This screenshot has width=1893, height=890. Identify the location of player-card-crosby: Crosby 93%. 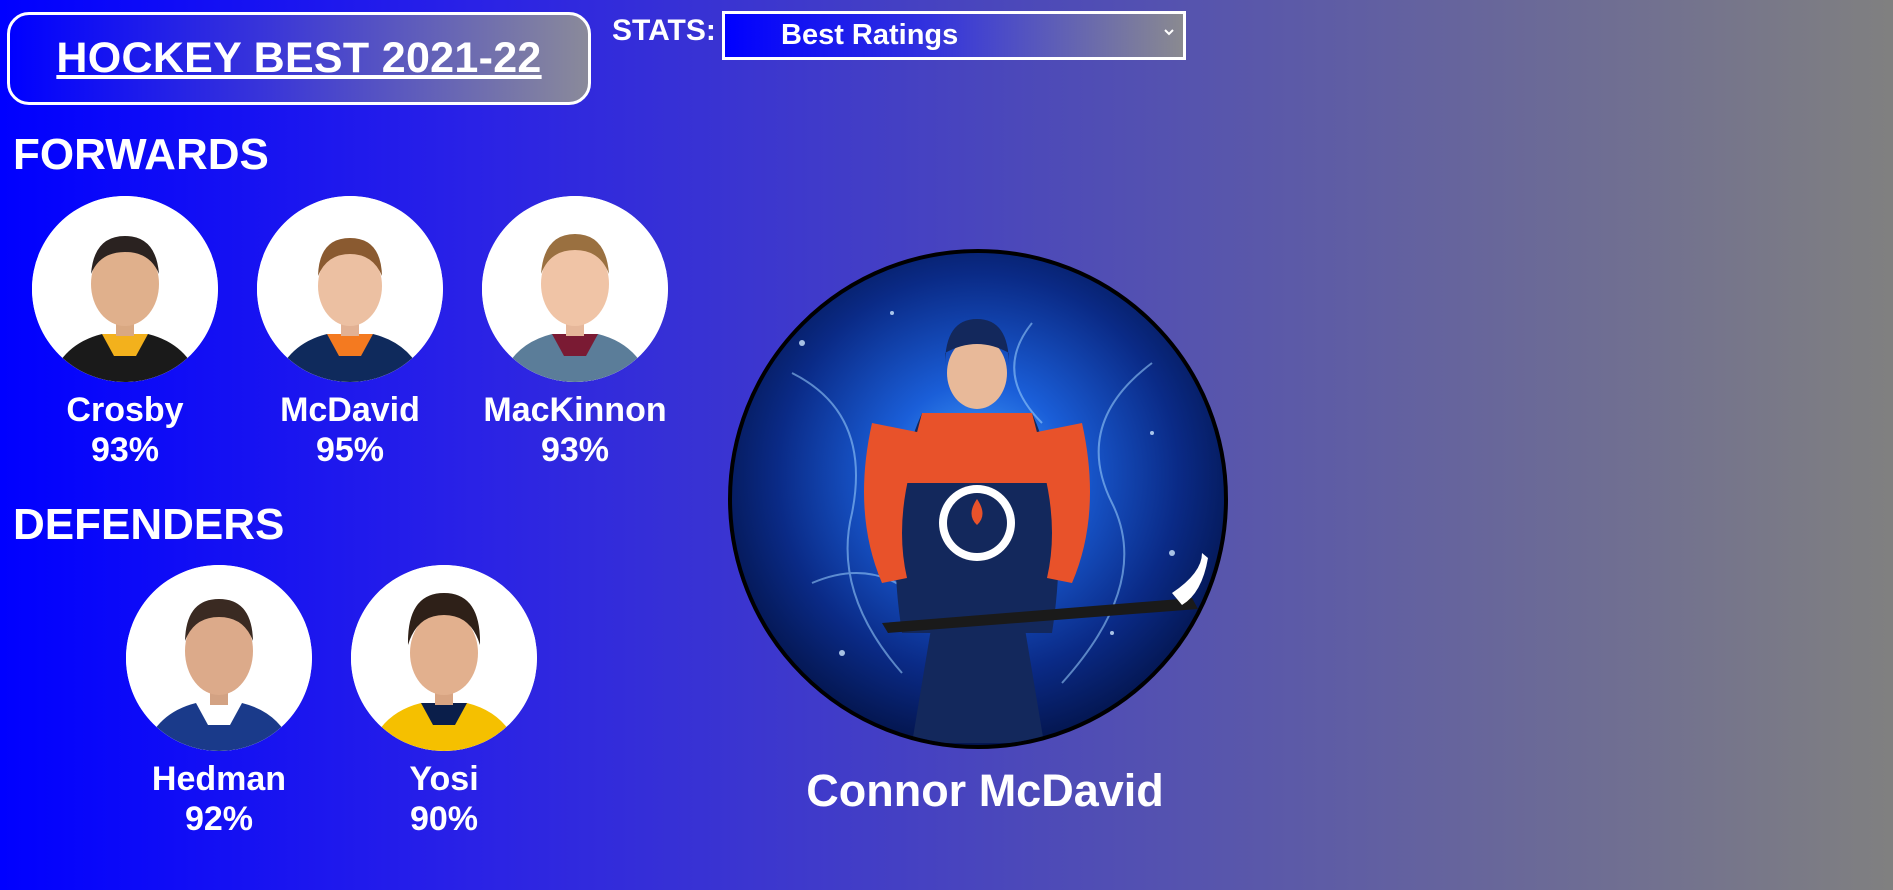
(125, 333).